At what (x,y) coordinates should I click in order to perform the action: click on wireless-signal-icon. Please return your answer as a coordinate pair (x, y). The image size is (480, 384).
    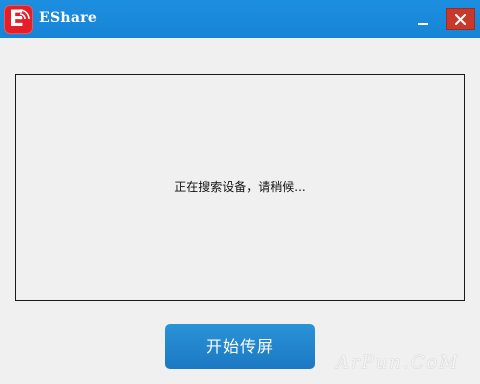
    Looking at the image, I should click on (24, 14).